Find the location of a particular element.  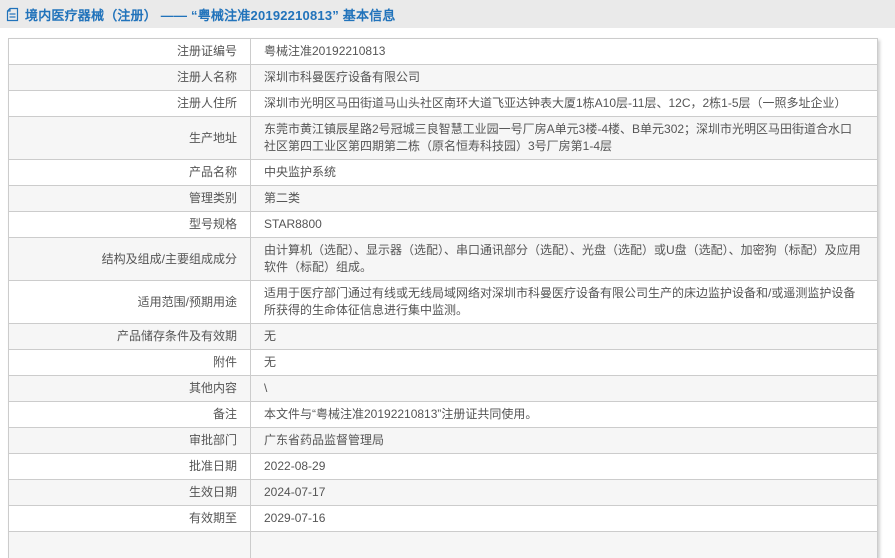

row-label: 生效日期 is located at coordinates (129, 492).